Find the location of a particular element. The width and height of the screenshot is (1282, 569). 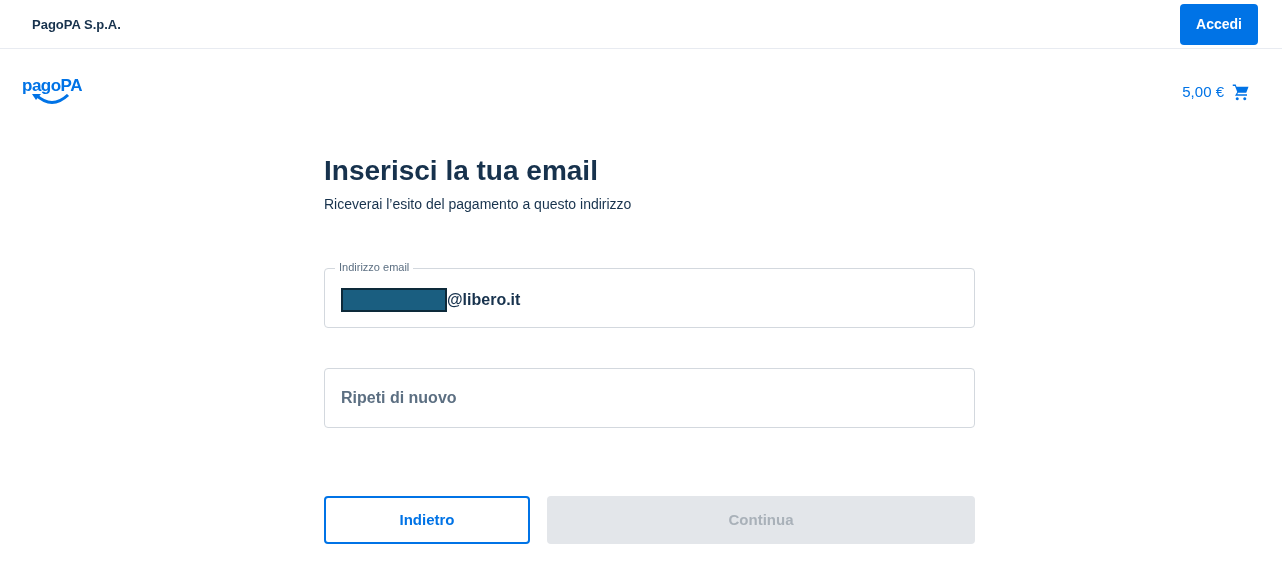

field-value: @libero.it is located at coordinates (484, 299).